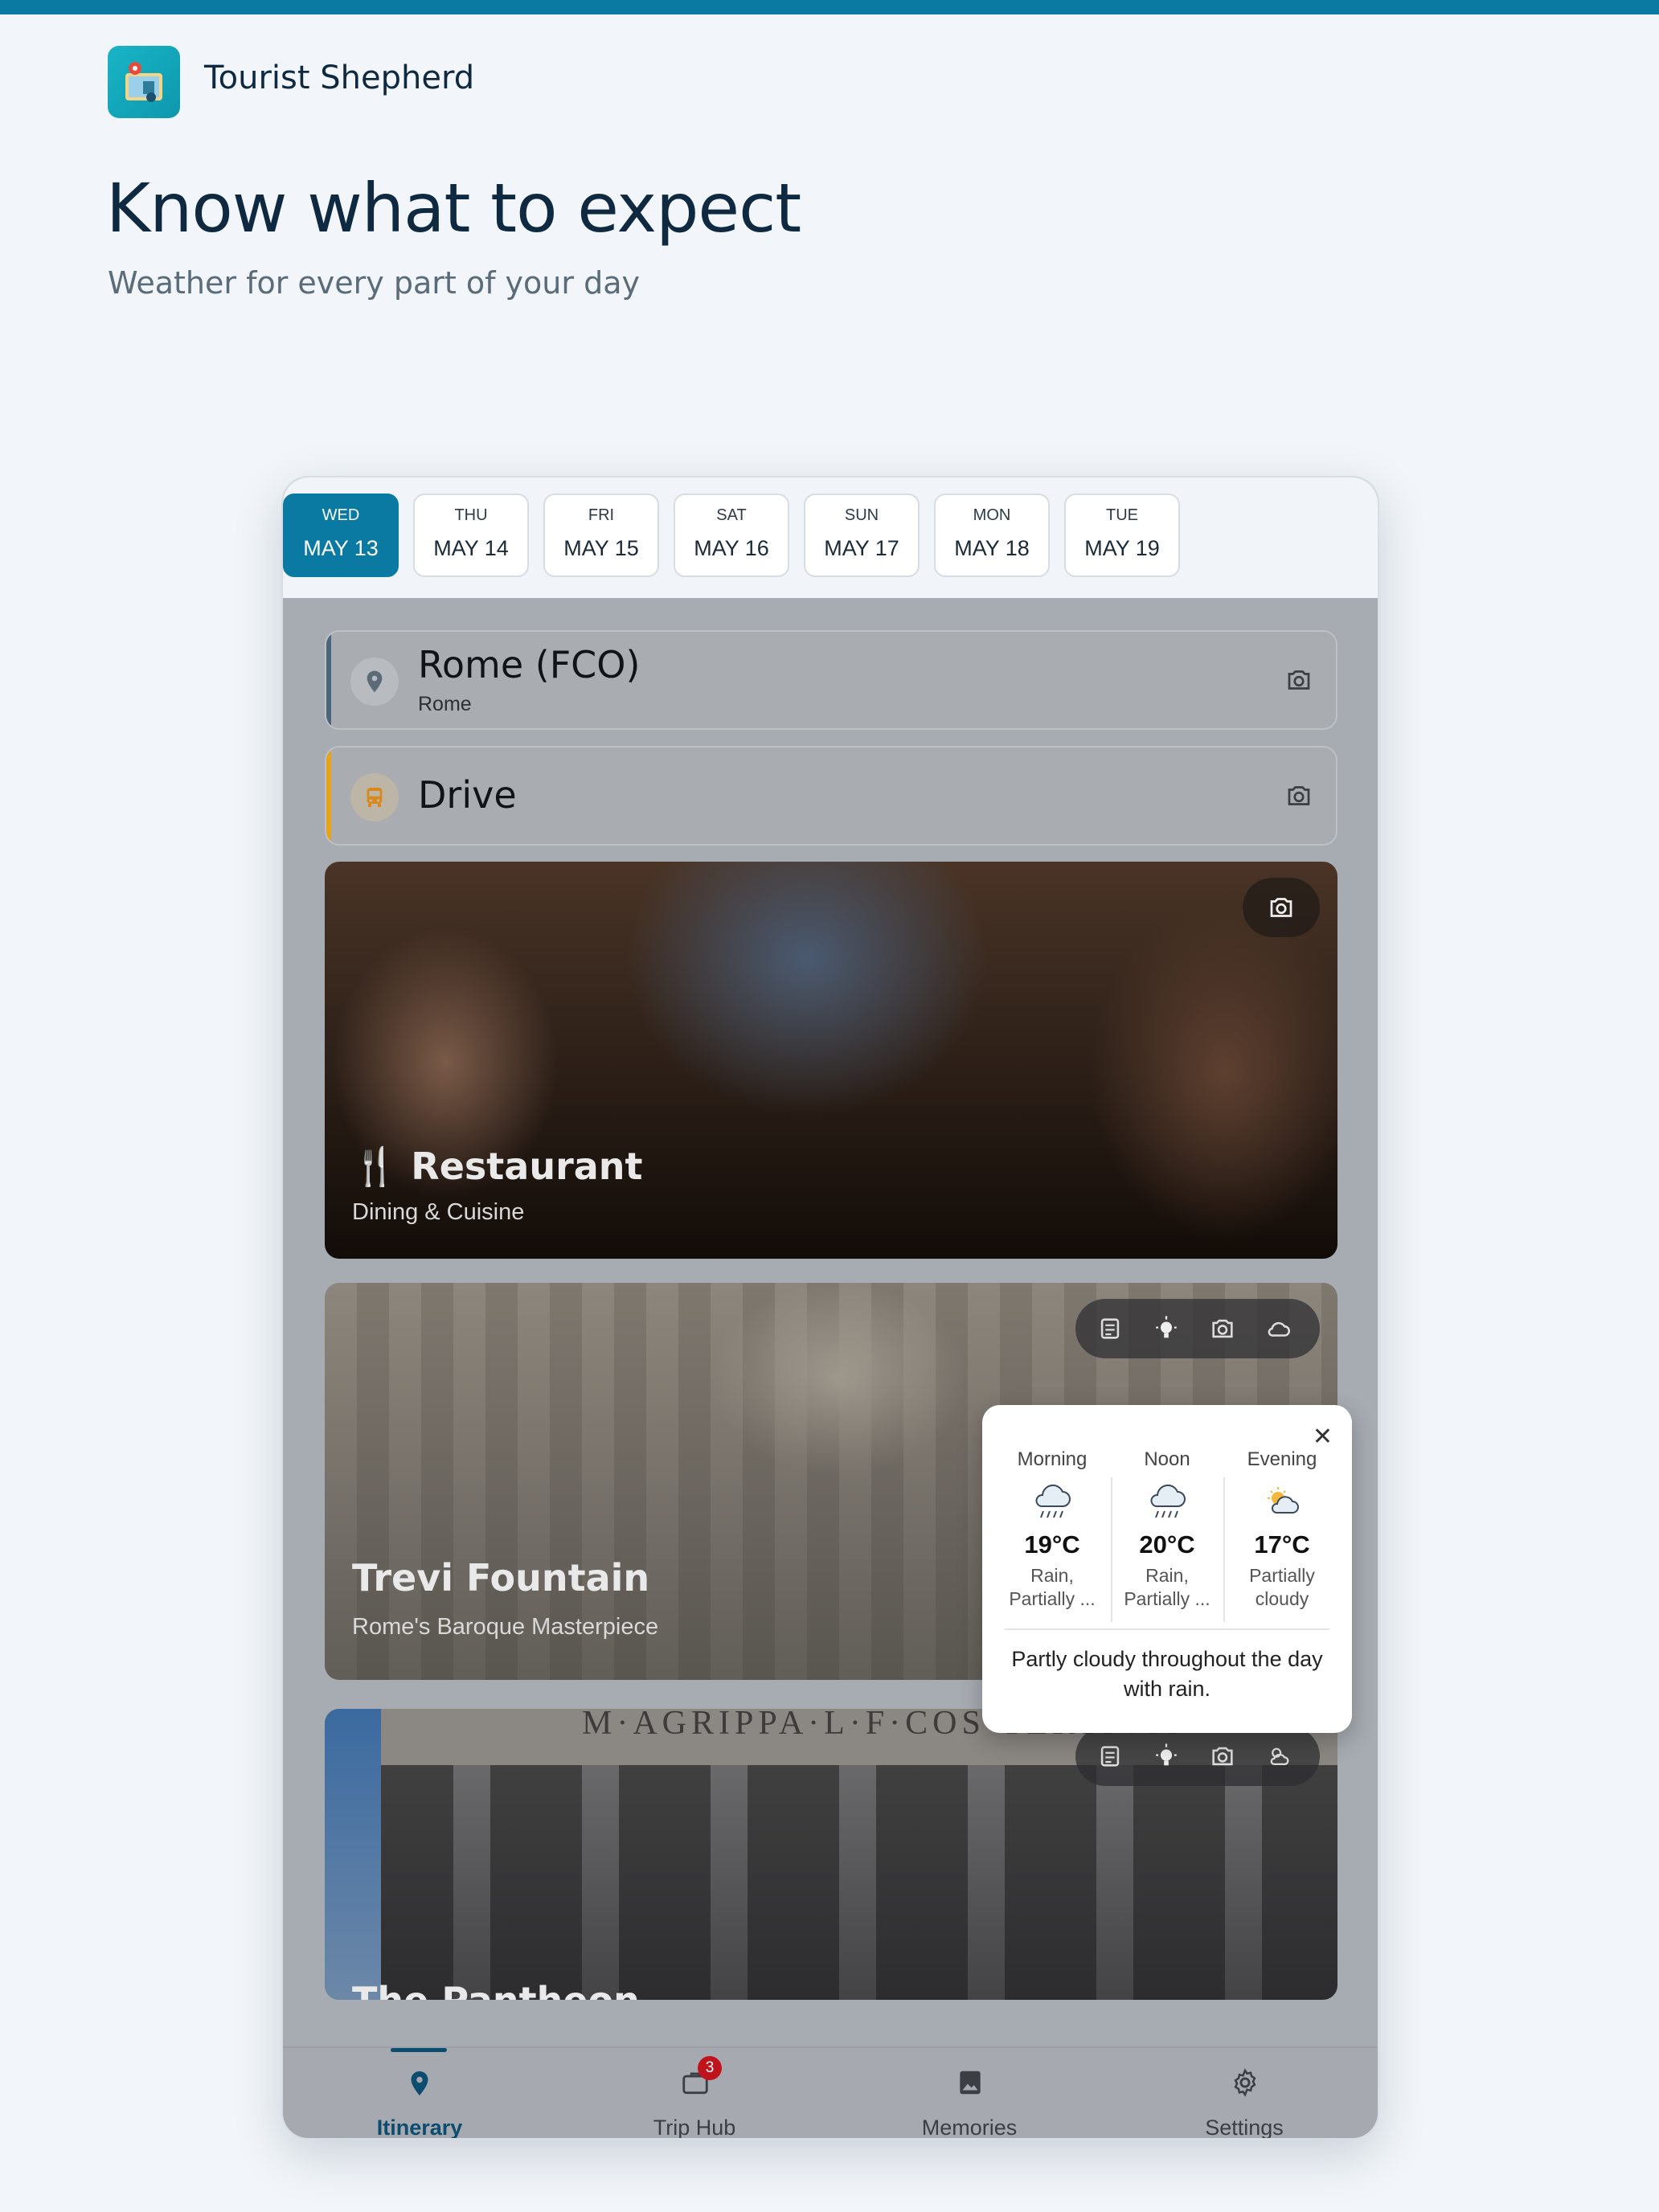 Image resolution: width=1659 pixels, height=2212 pixels. I want to click on close-icon: ✕, so click(1323, 1437).